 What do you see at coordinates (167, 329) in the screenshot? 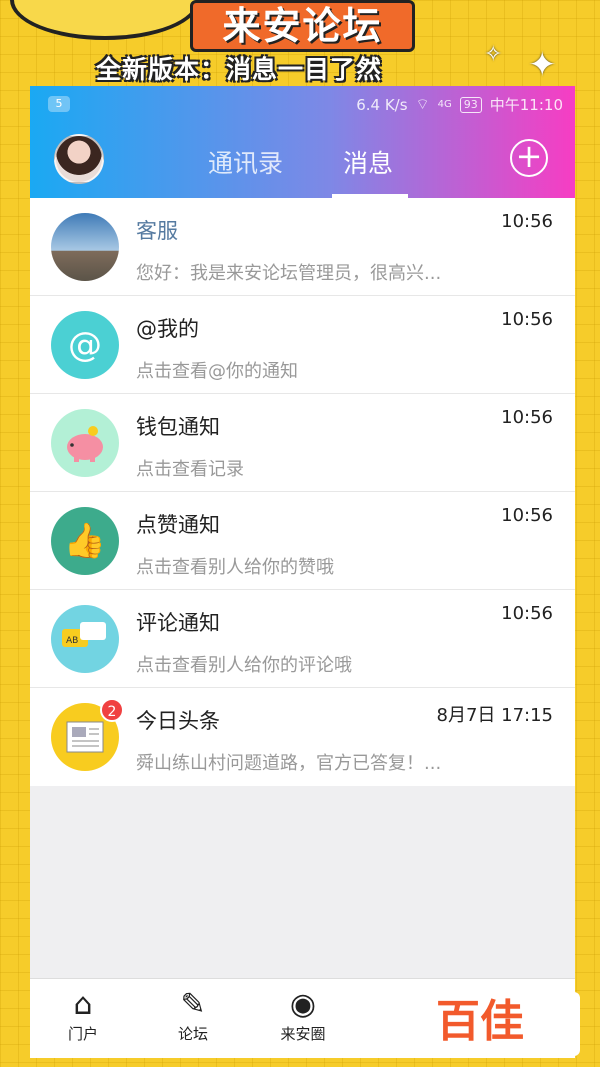
I see `message-title: @我的` at bounding box center [167, 329].